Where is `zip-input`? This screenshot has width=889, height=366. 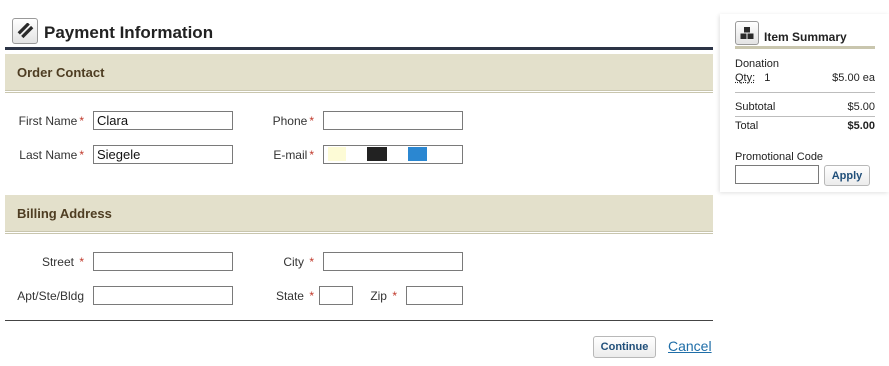 zip-input is located at coordinates (434, 295).